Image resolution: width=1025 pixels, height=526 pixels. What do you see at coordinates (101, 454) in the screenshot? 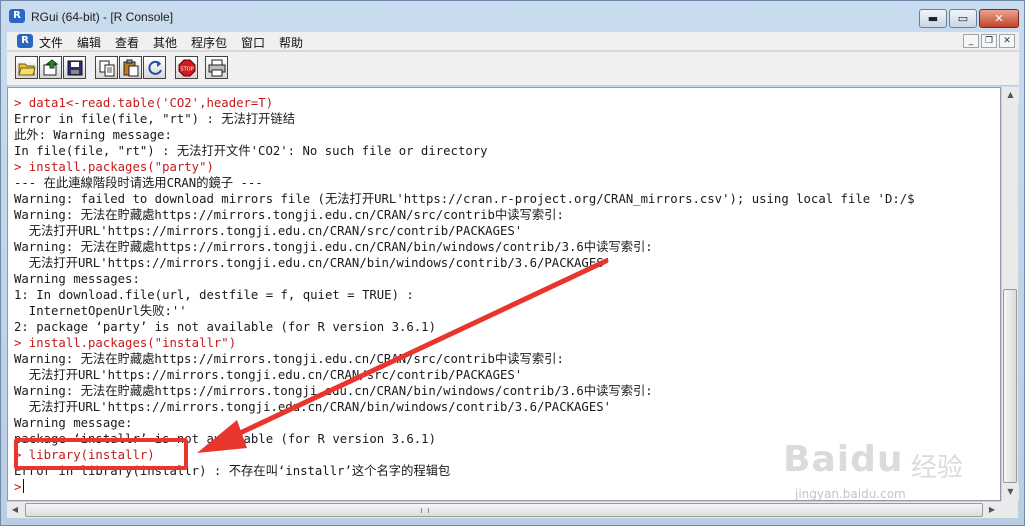
I see `highlight-box` at bounding box center [101, 454].